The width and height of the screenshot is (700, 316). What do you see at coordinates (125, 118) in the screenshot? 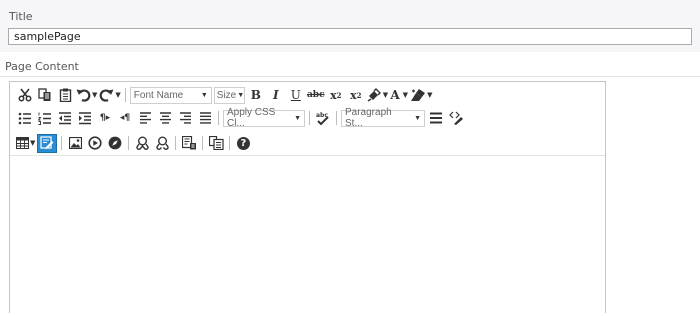
I see `right-to-left-button: ◂¶` at bounding box center [125, 118].